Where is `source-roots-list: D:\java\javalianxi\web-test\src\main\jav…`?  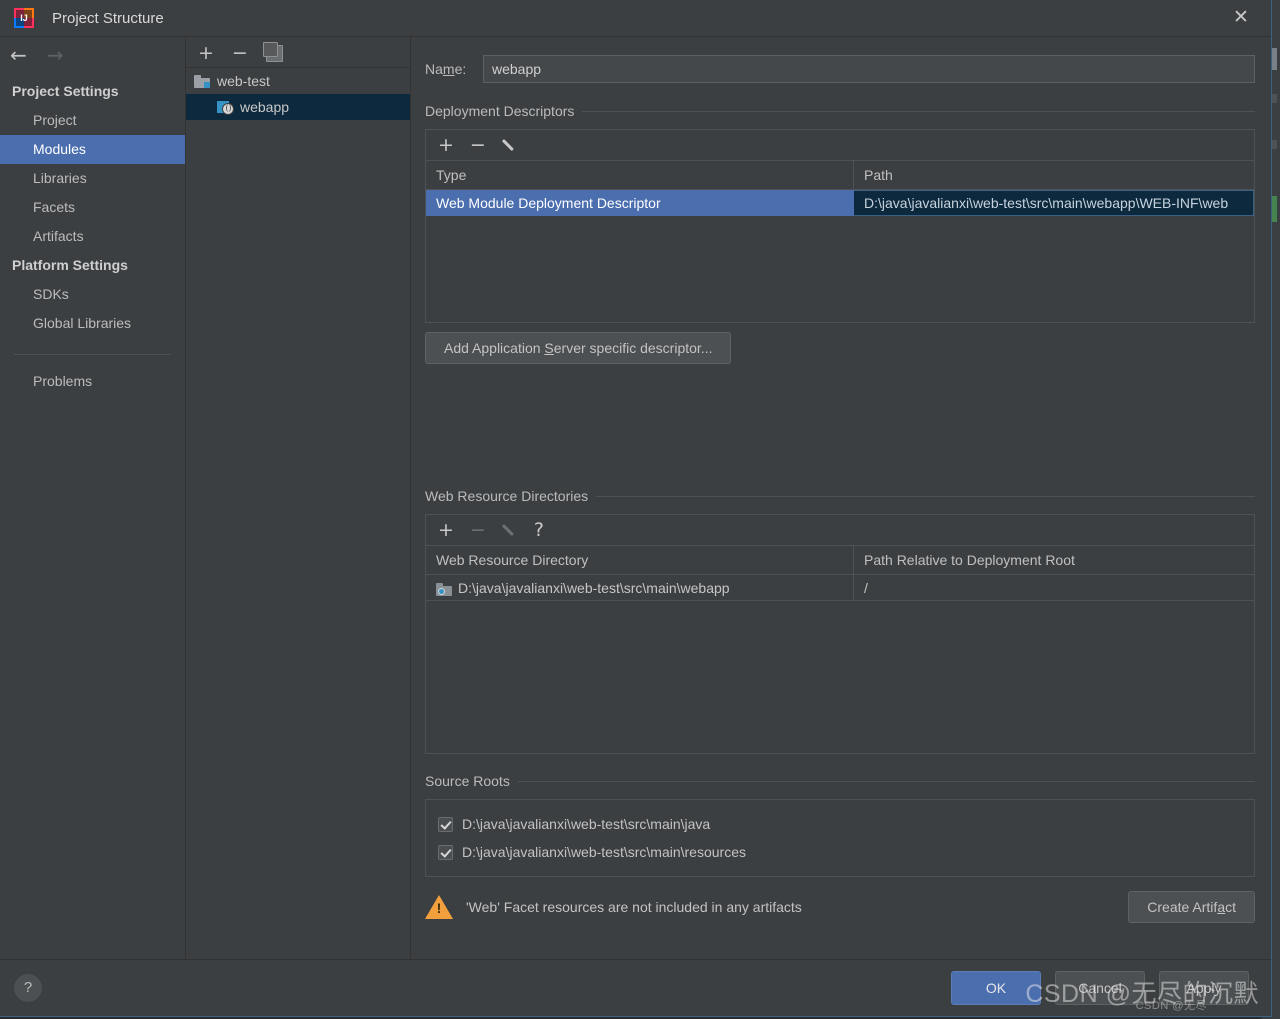
source-roots-list: D:\java\javalianxi\web-test\src\main\jav… is located at coordinates (840, 838).